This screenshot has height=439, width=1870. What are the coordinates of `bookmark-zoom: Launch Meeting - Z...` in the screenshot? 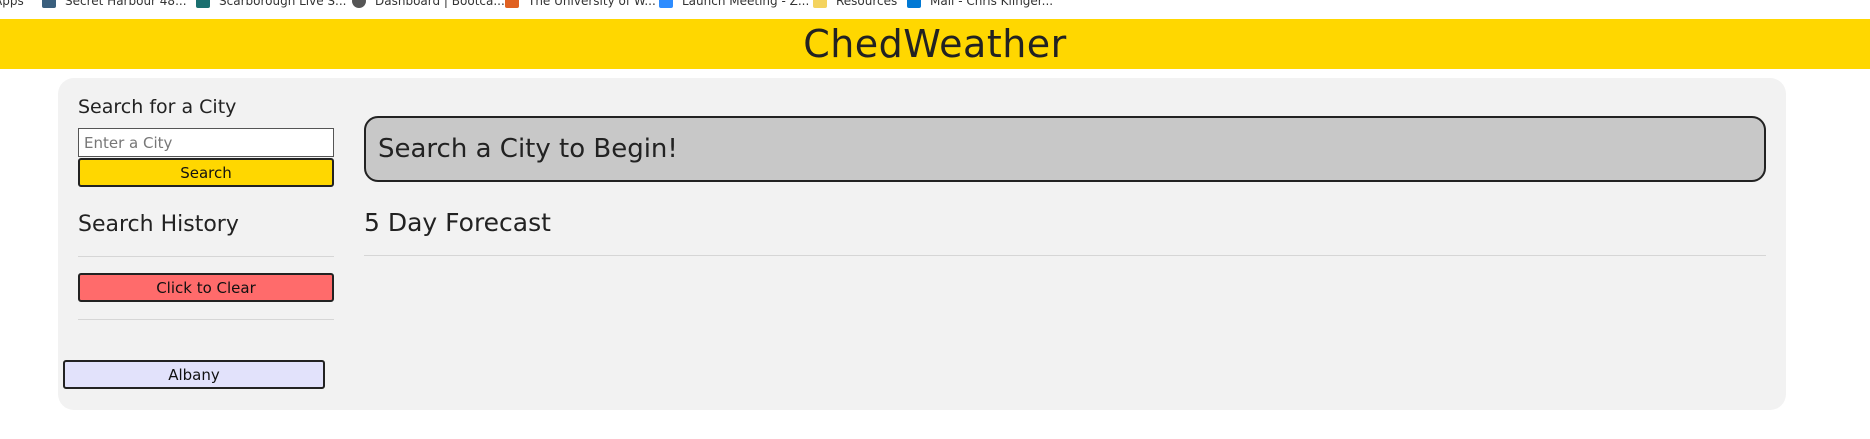 It's located at (734, 4).